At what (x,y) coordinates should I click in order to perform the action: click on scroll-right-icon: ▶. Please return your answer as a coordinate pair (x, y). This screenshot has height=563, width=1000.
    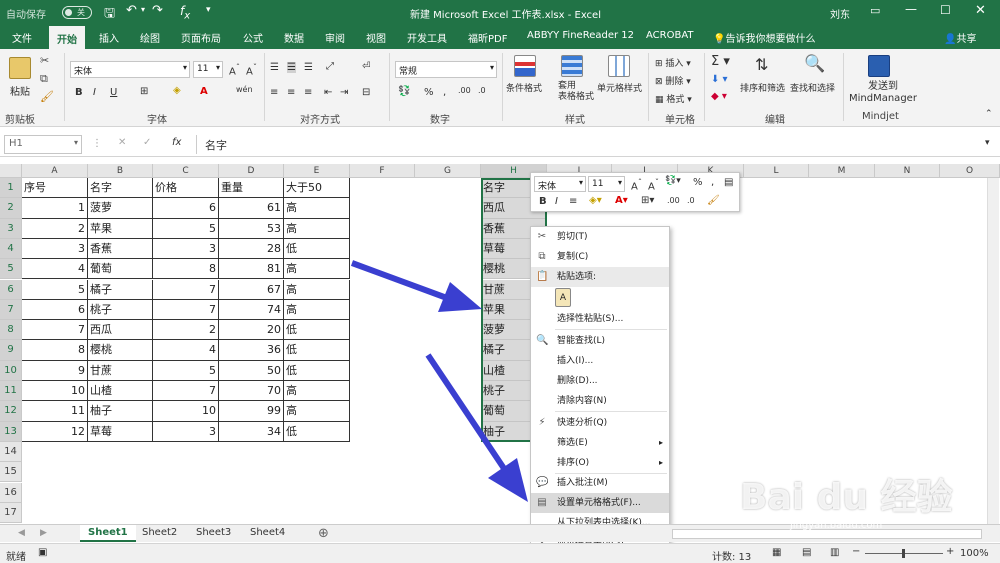
    Looking at the image, I should click on (43, 533).